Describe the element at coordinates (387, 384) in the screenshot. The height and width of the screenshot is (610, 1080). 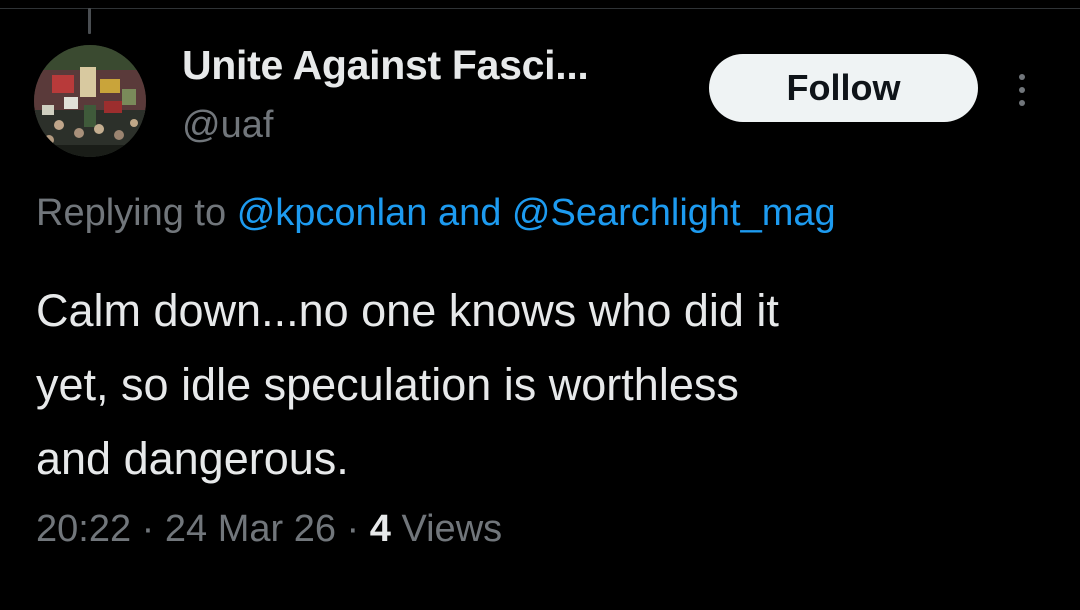
I see `tweet-text-line: yet, so idle speculation is worthless` at that location.